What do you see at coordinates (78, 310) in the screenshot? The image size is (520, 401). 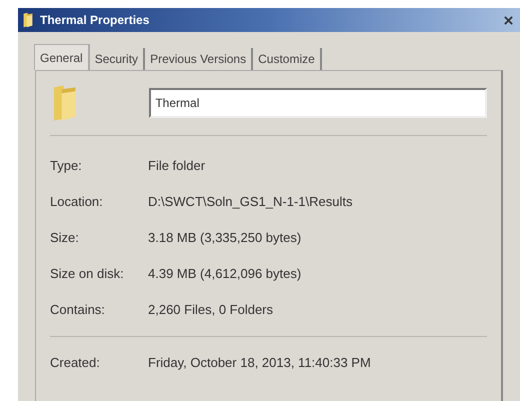 I see `property-label: Contains:` at bounding box center [78, 310].